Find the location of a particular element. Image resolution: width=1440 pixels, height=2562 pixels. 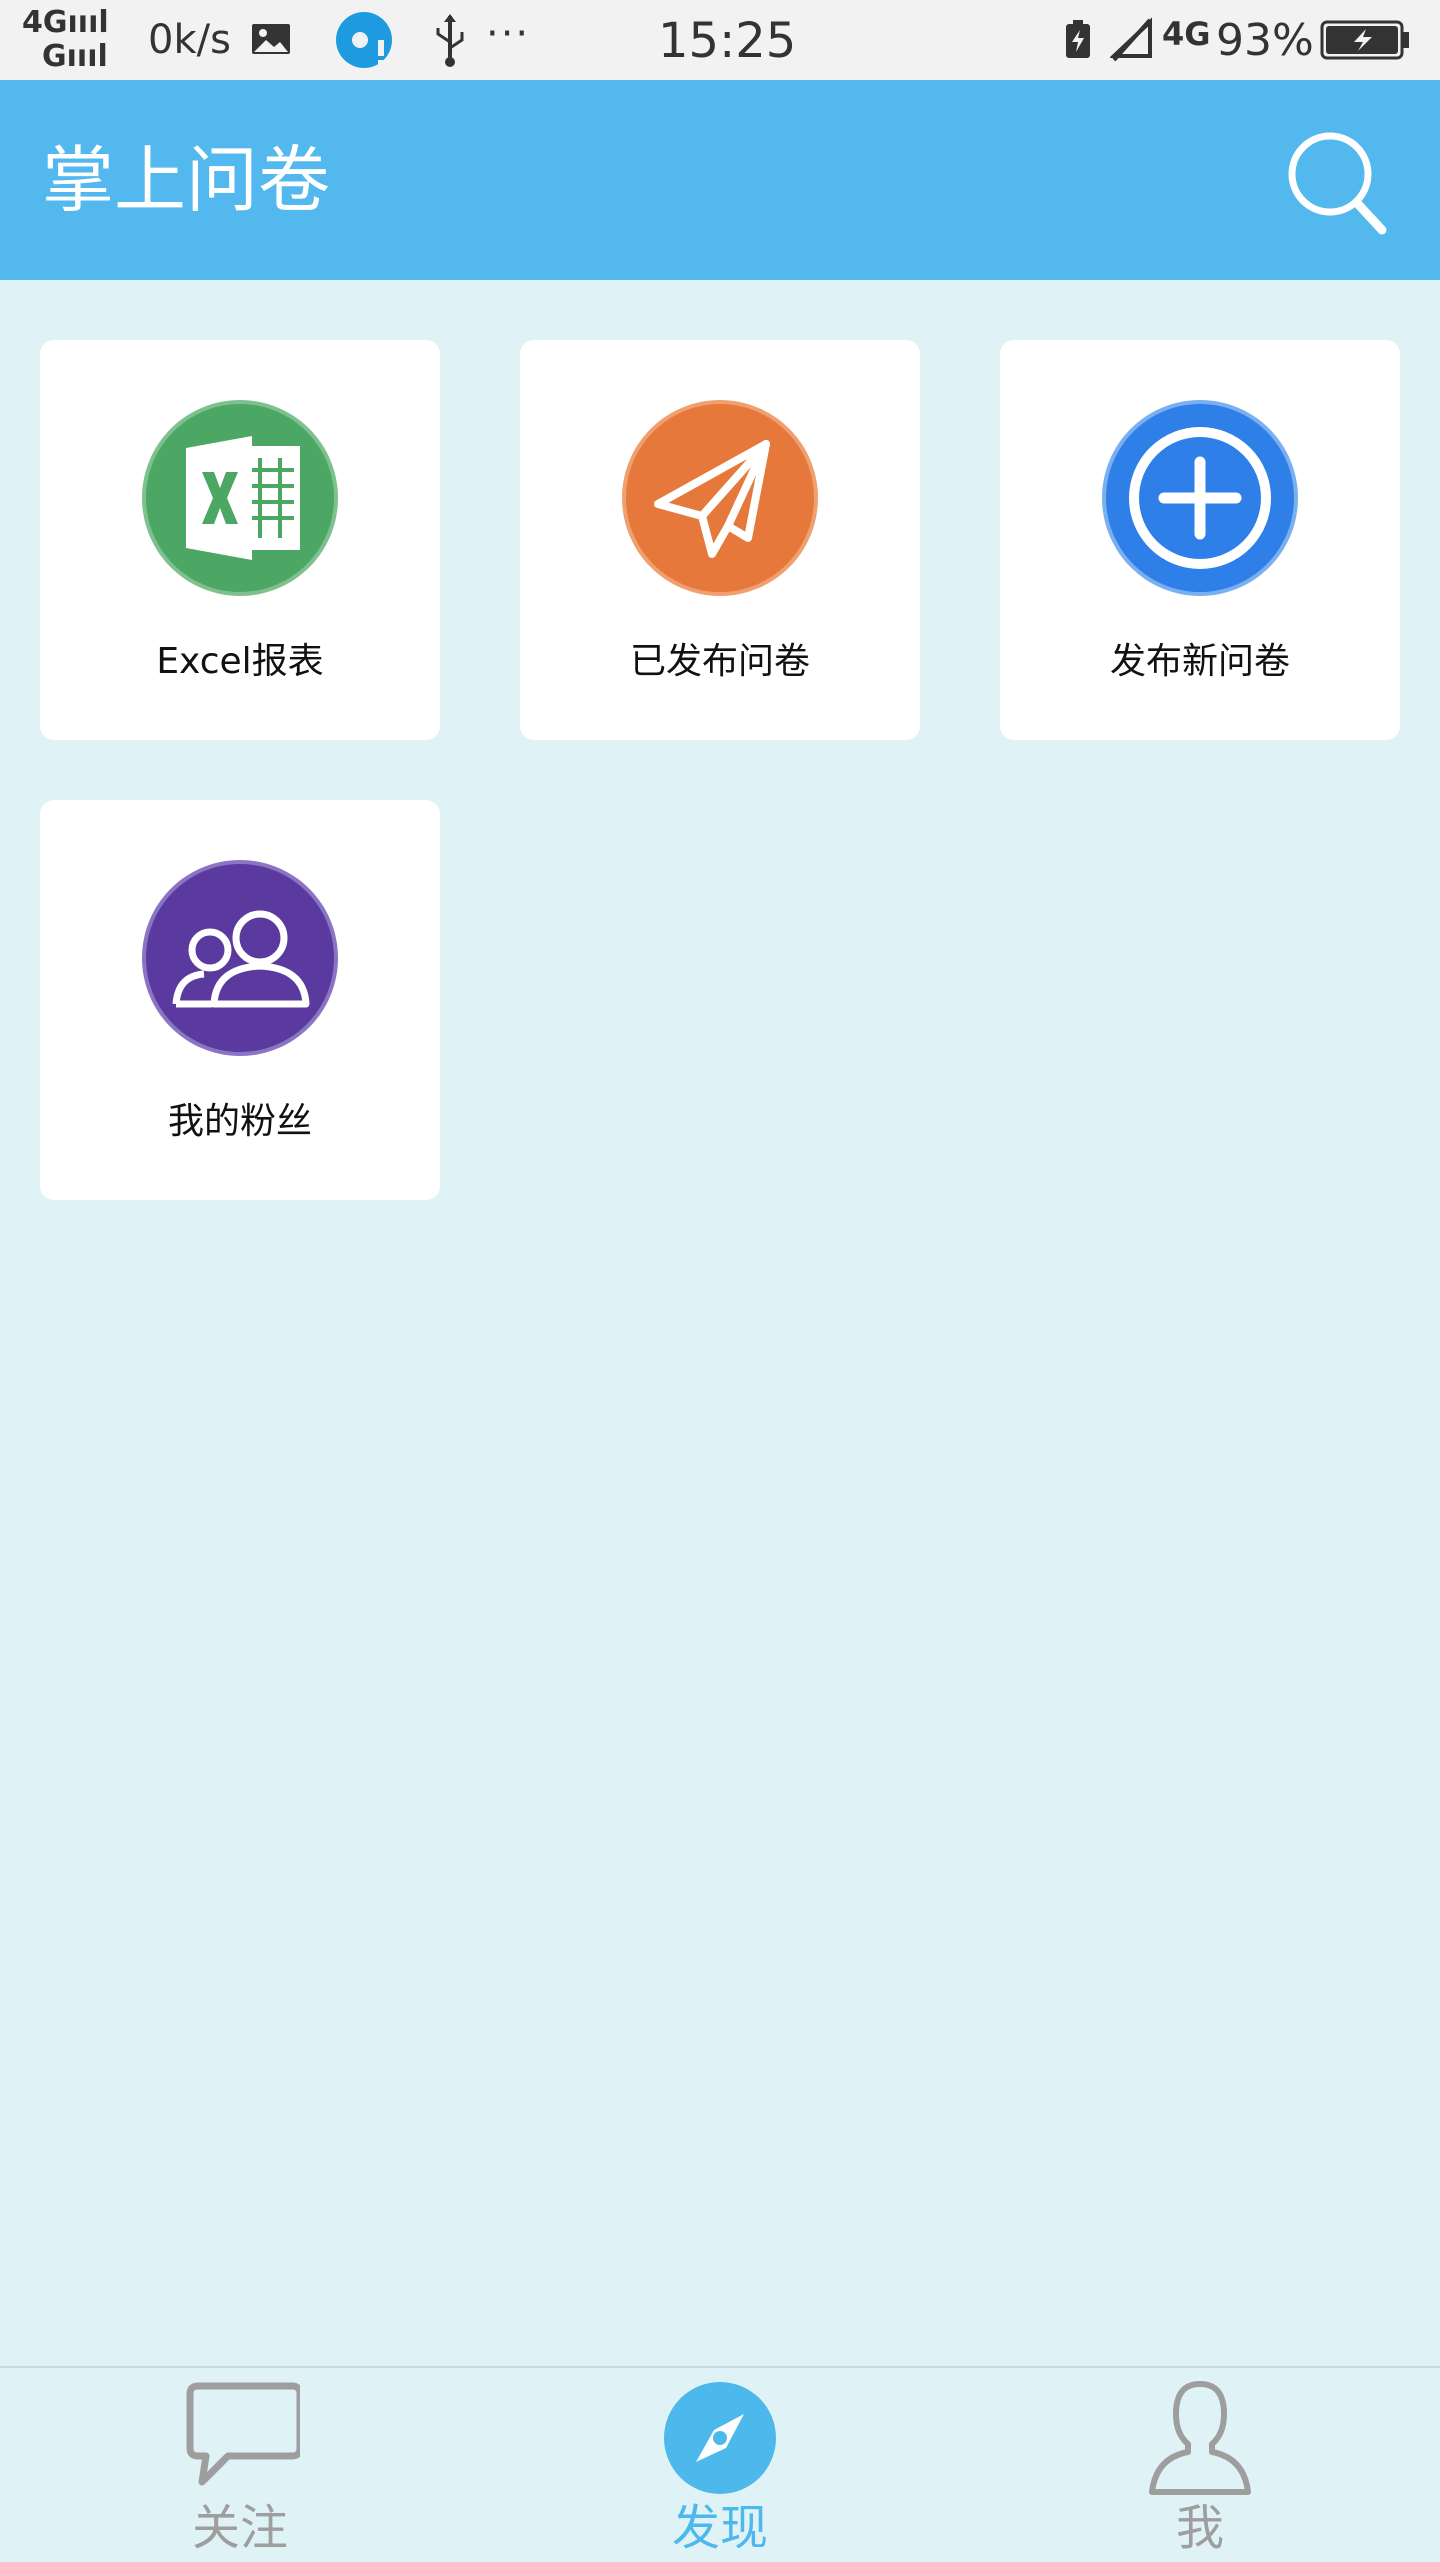

status-bar: 4Gıııl Gıııl 0k/s ··· 15:25 4G 93% is located at coordinates (720, 41).